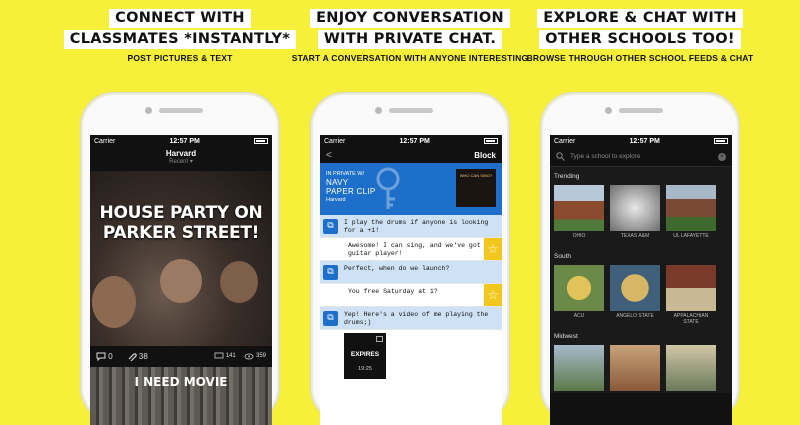 The width and height of the screenshot is (800, 425). Describe the element at coordinates (640, 39) in the screenshot. I see `headline-line: OTHER SCHOOLS TOO!` at that location.